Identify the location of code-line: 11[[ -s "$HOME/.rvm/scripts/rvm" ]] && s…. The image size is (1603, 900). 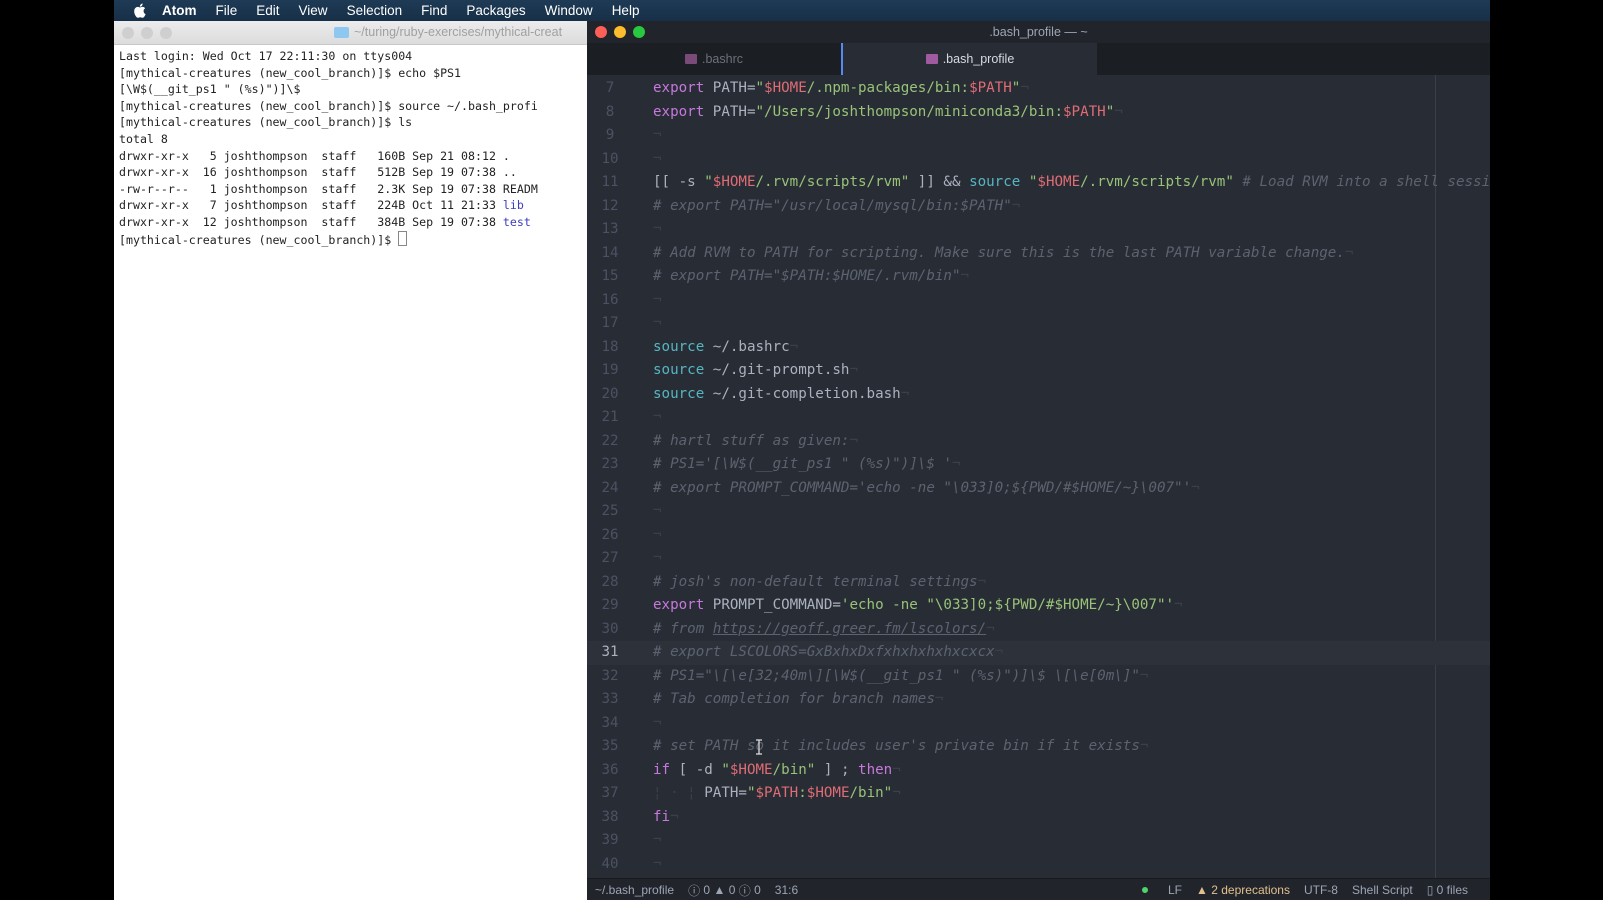
(1038, 183).